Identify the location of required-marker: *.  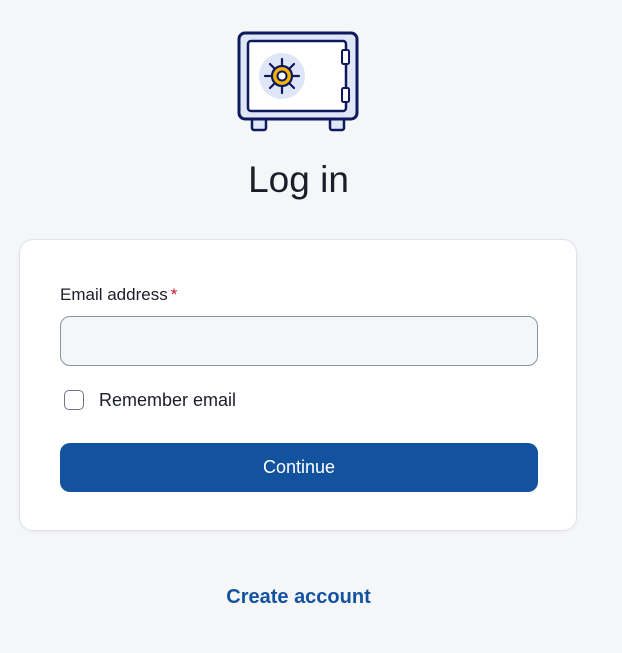
(174, 294).